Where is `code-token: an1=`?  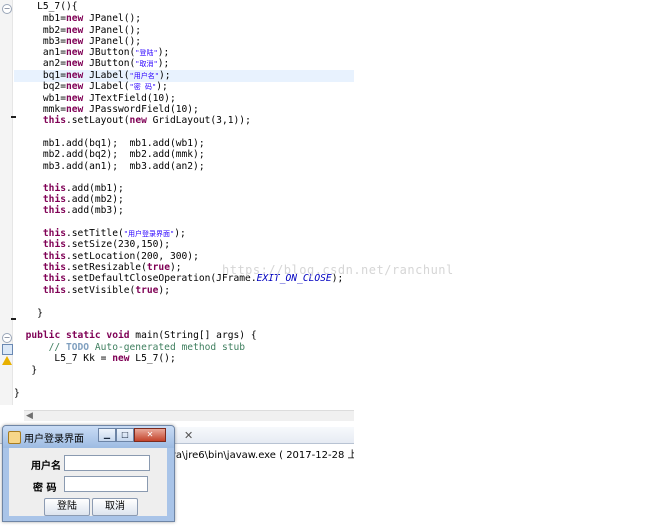
code-token: an1= is located at coordinates (40, 52).